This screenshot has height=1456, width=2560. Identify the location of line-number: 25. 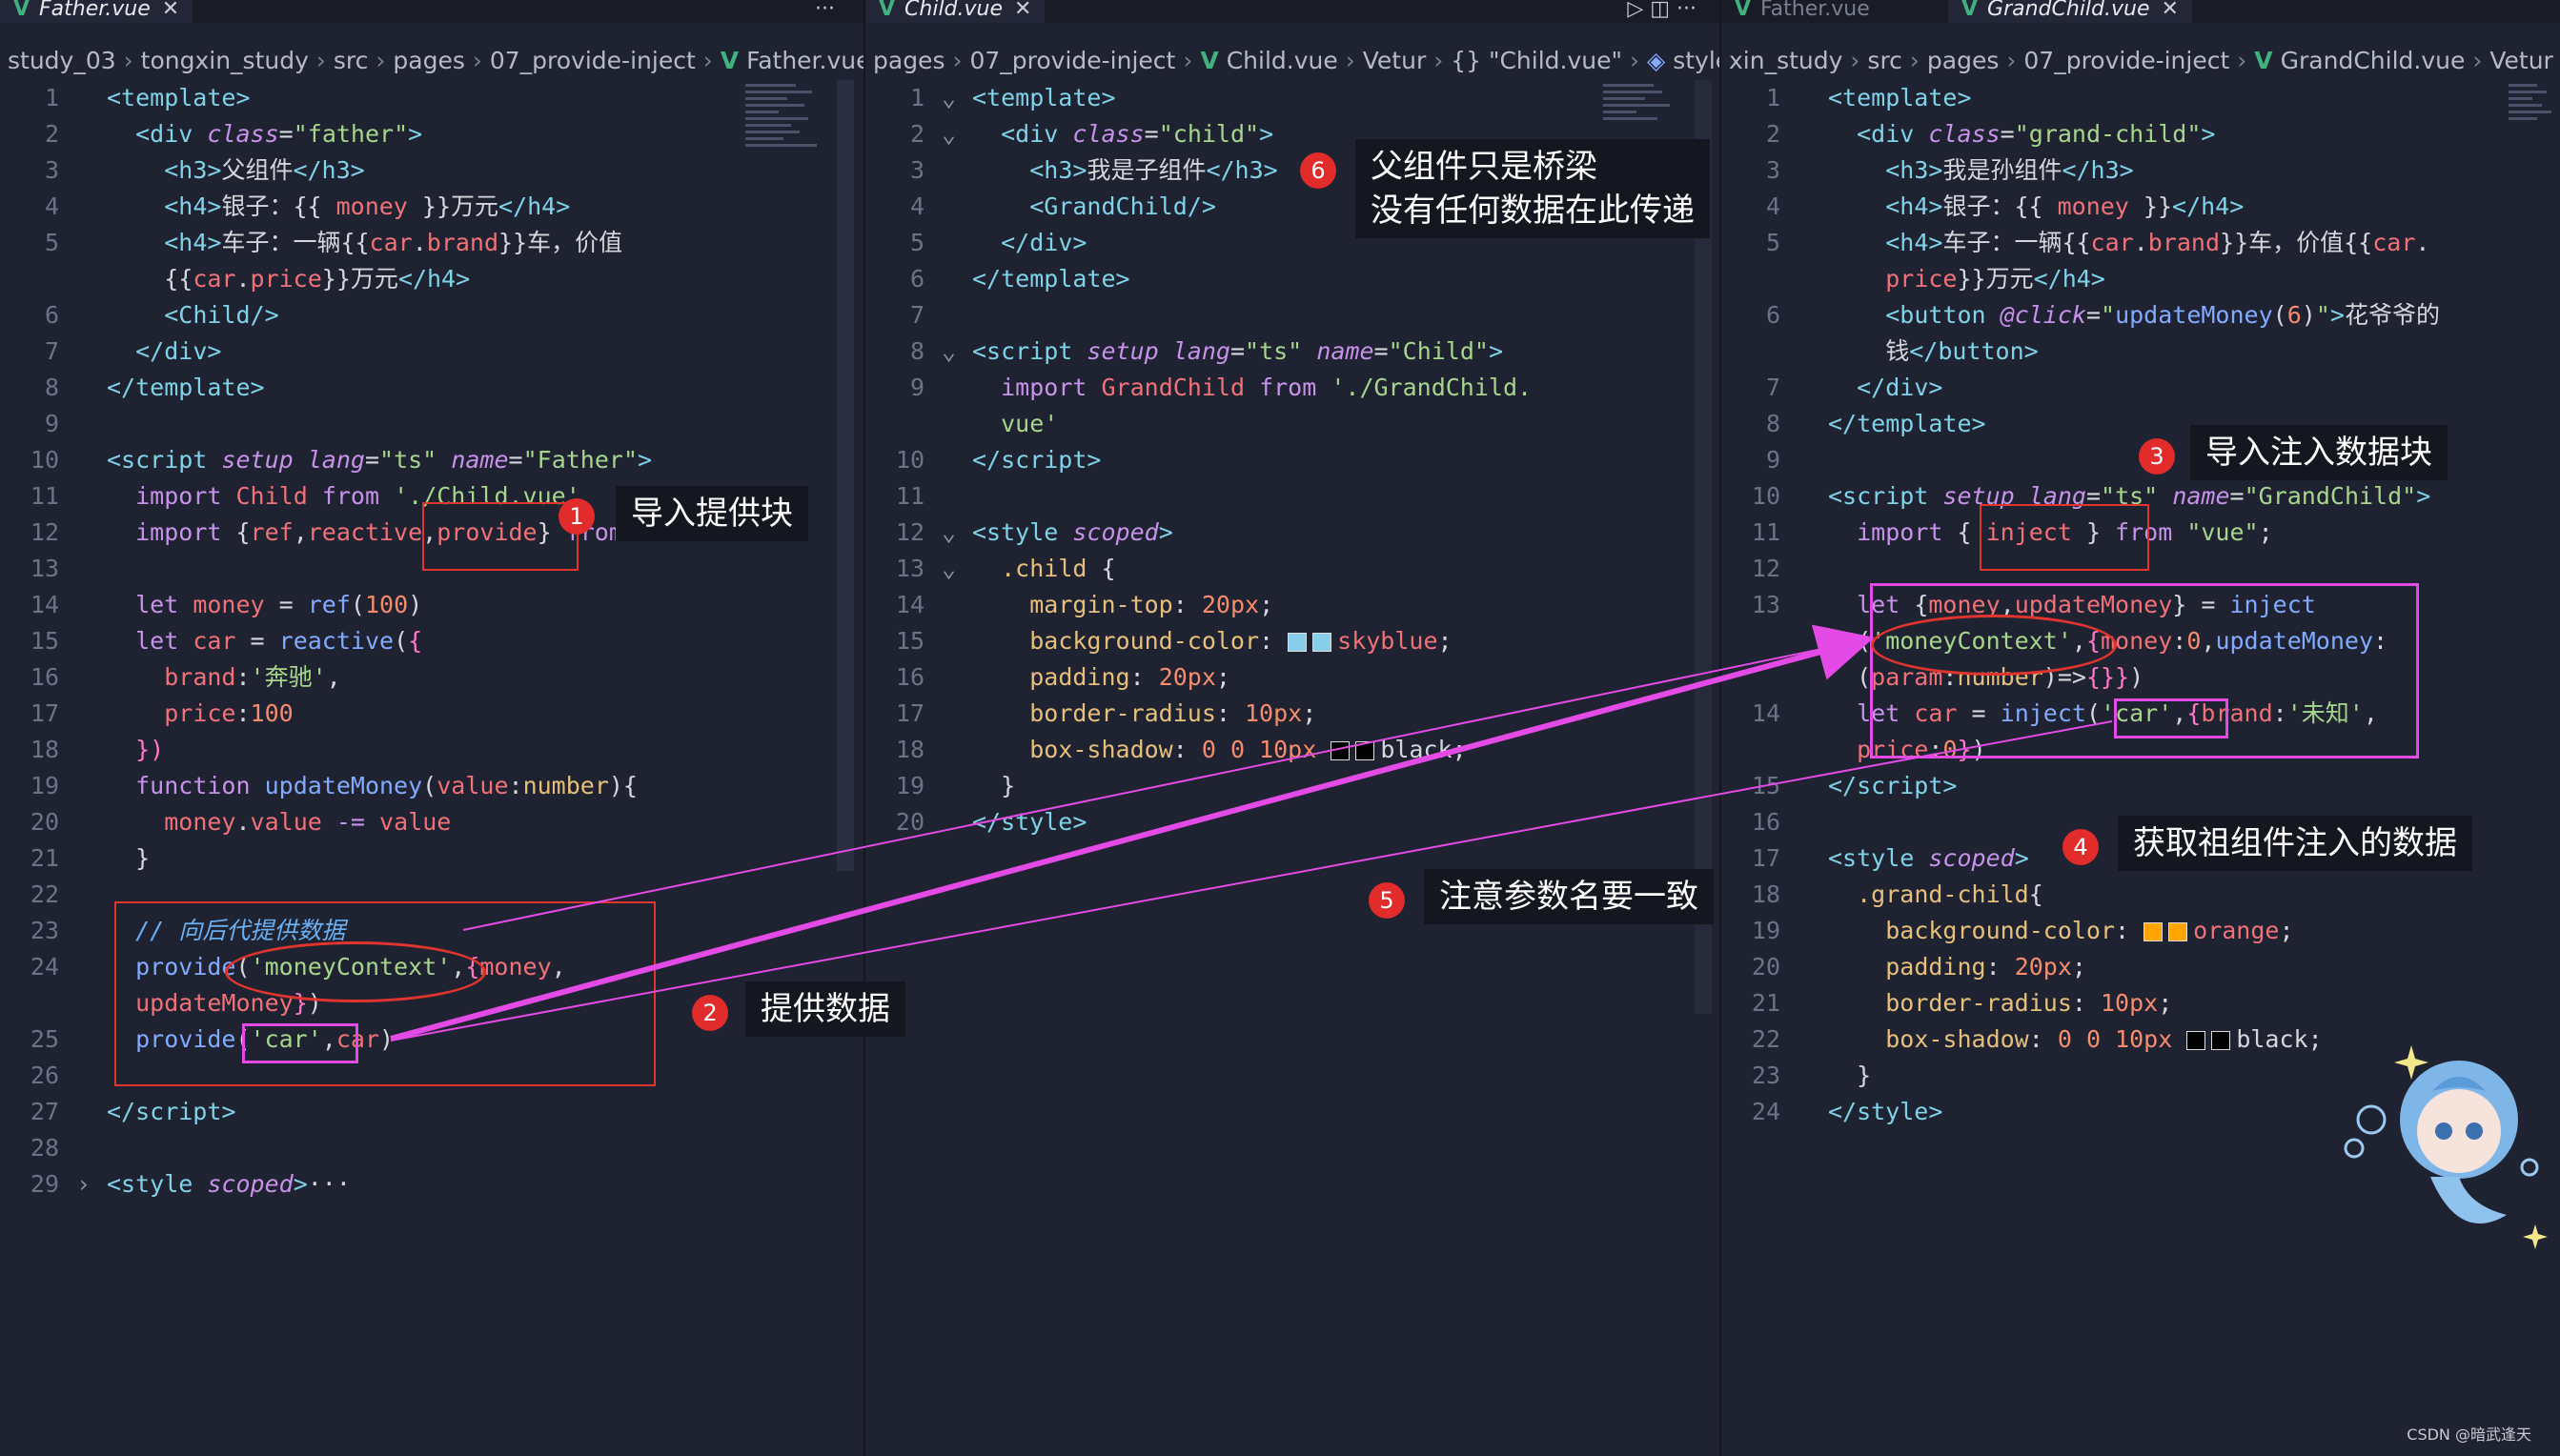
(45, 1039).